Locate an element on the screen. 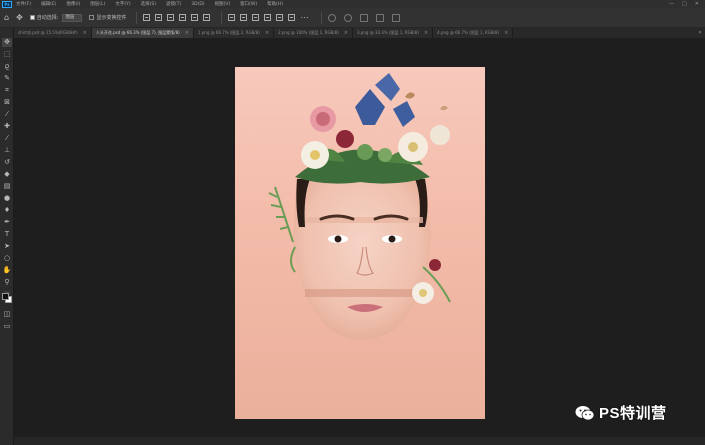 This screenshot has height=445, width=705. eraser-tool-icon: ◆ is located at coordinates (7, 174).